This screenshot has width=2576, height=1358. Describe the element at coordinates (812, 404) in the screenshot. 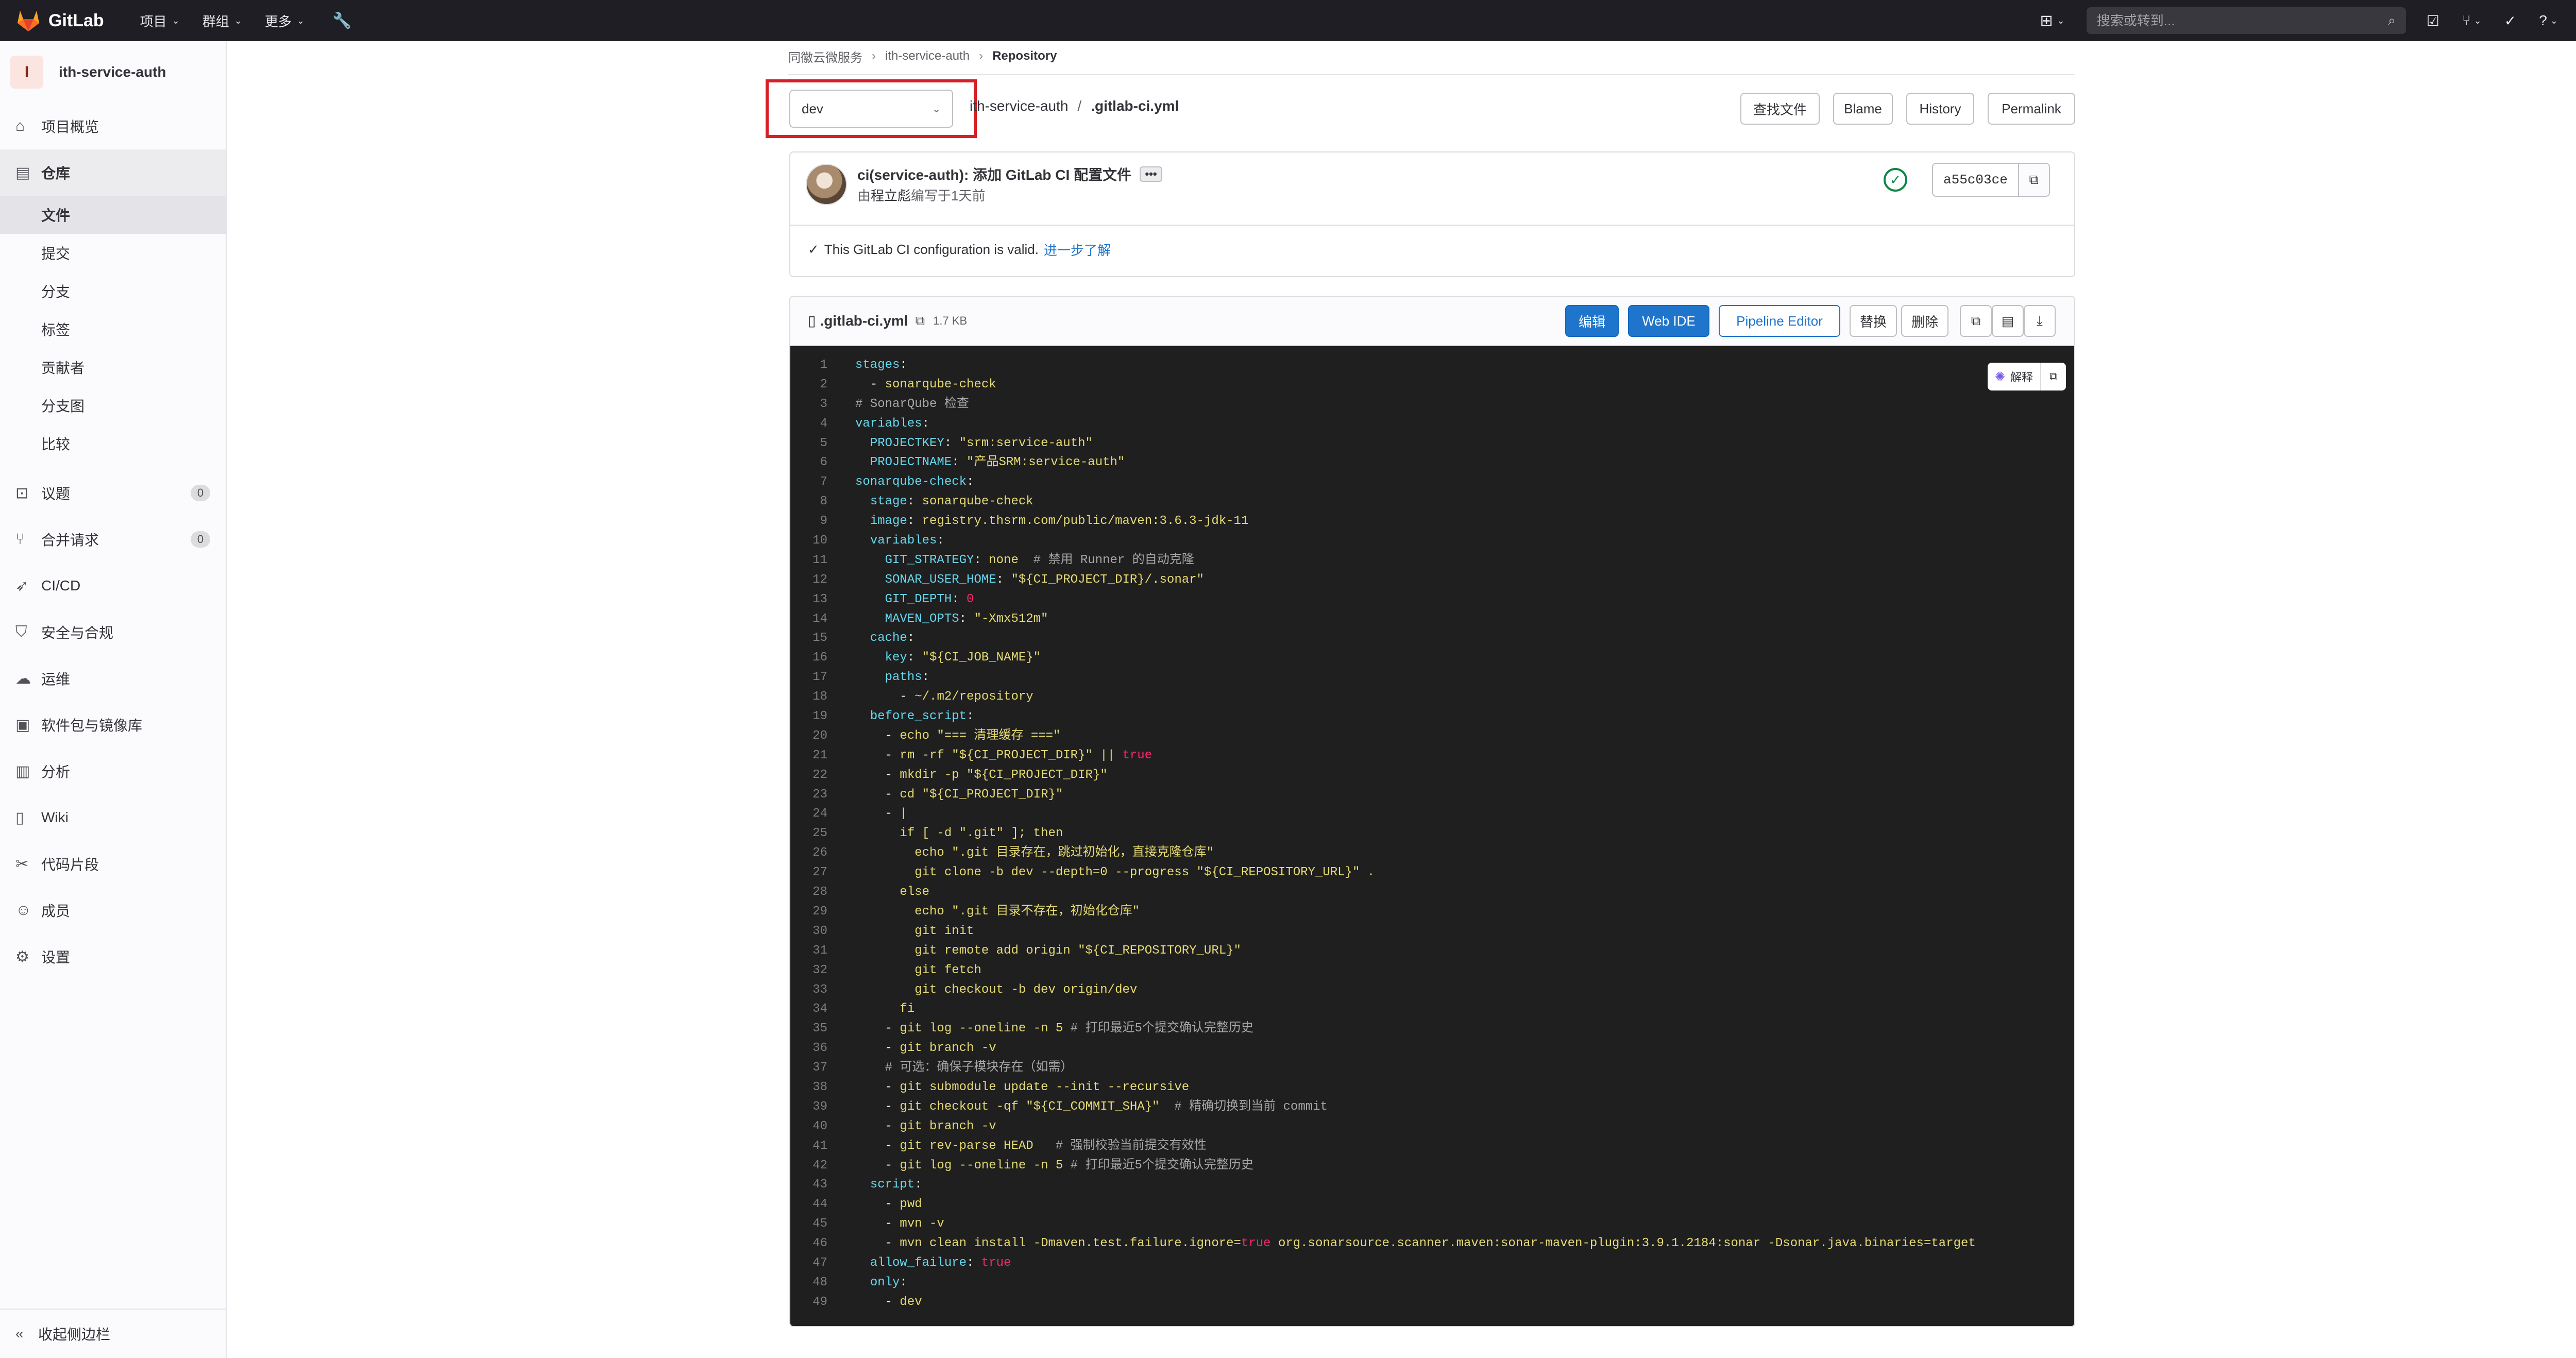

I see `line-number: 3` at that location.